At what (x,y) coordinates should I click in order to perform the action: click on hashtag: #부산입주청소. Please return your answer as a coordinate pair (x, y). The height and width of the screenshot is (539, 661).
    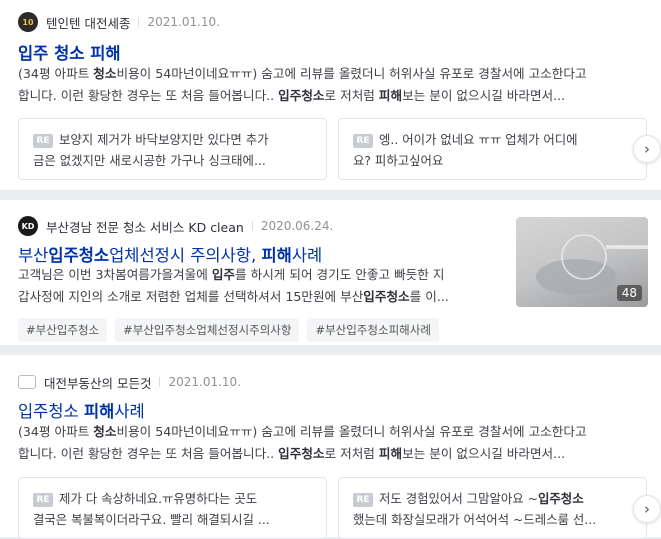
    Looking at the image, I should click on (63, 330).